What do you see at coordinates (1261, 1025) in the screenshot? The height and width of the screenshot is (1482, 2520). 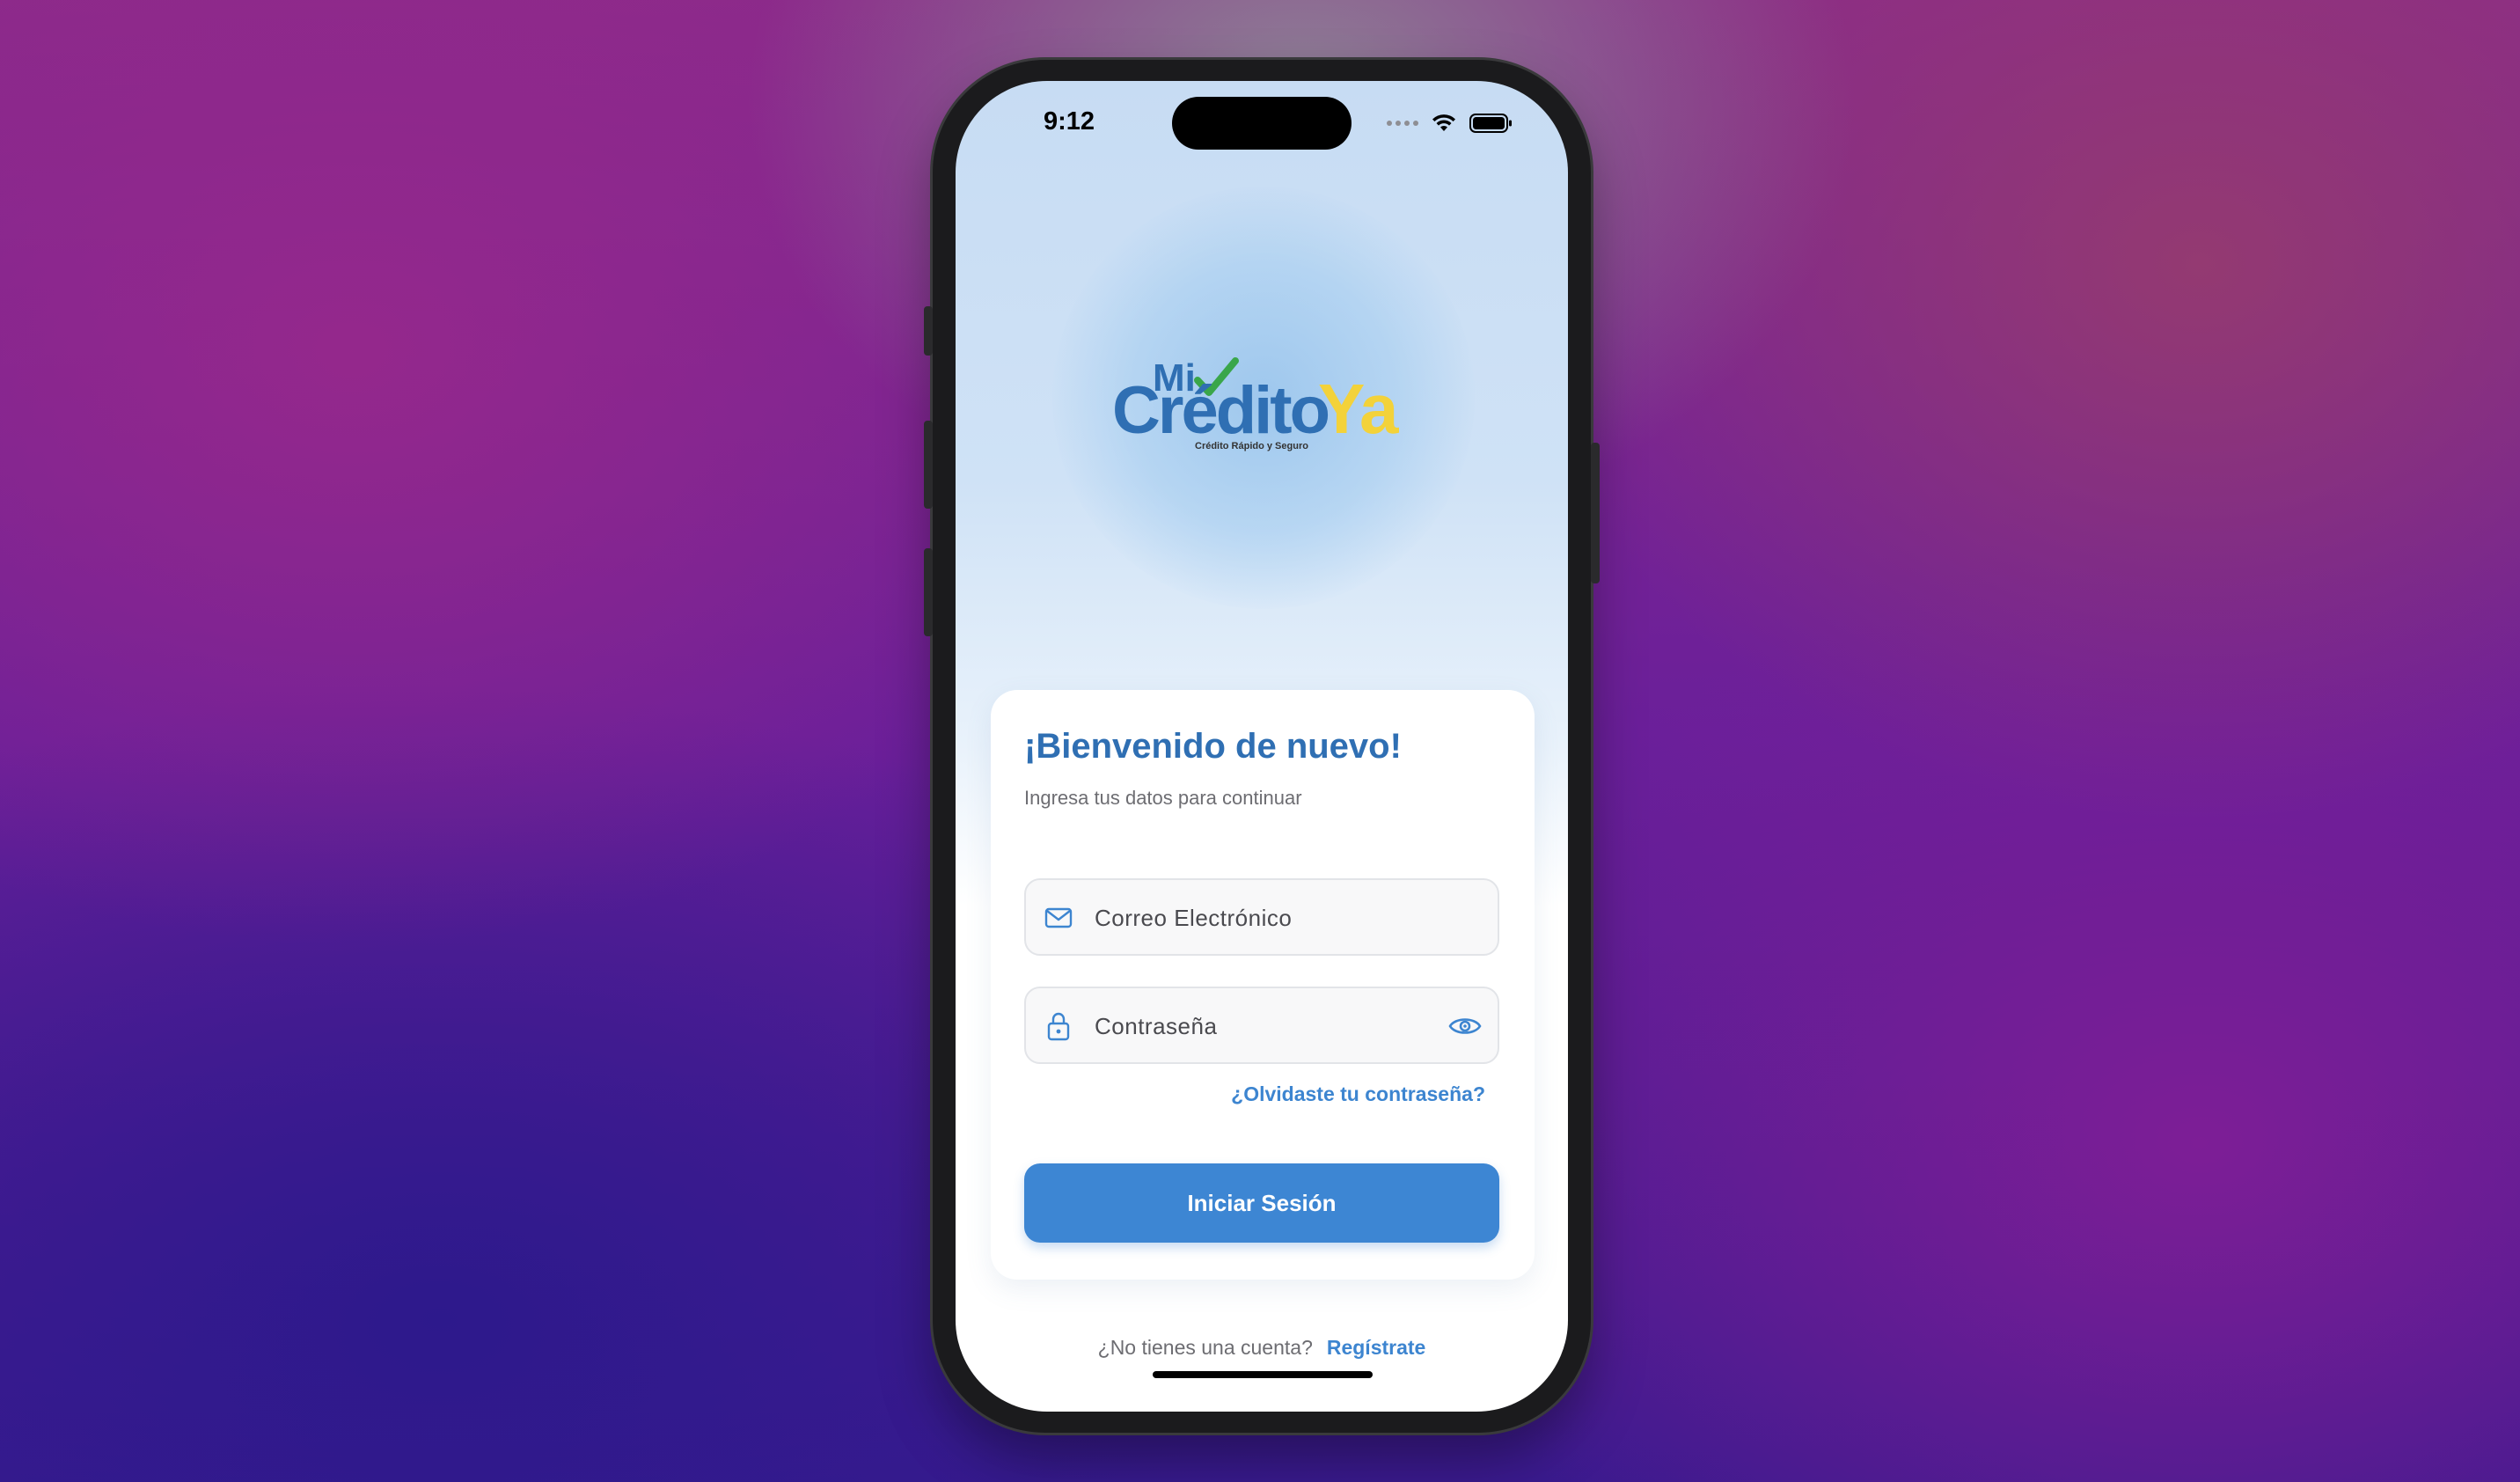 I see `password-field: Contraseña` at bounding box center [1261, 1025].